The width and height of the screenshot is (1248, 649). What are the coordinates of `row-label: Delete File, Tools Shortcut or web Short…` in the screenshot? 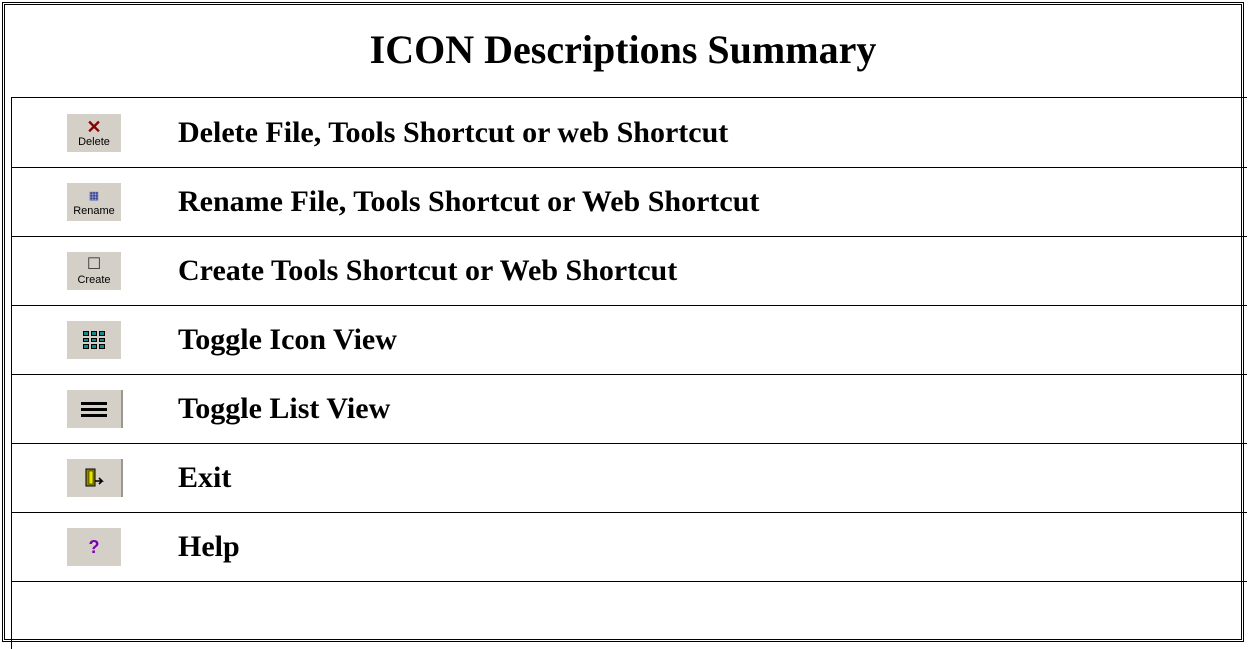 It's located at (453, 132).